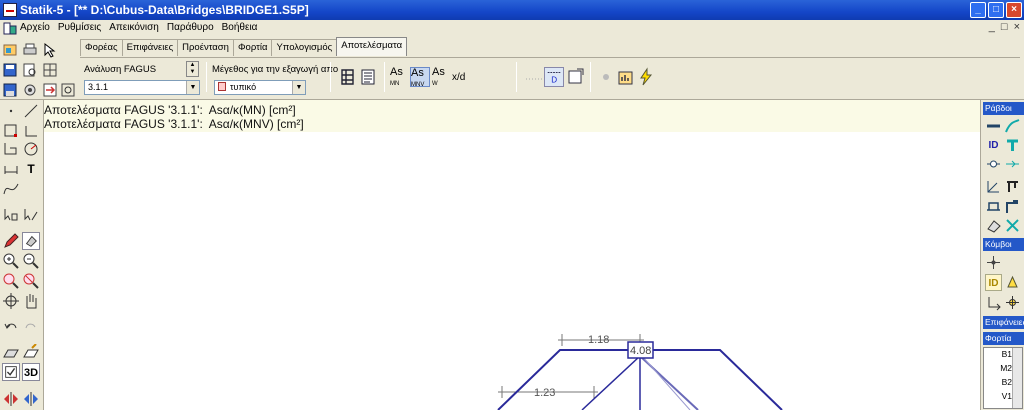 Image resolution: width=1024 pixels, height=410 pixels. Describe the element at coordinates (10, 28) in the screenshot. I see `document-icon` at that location.